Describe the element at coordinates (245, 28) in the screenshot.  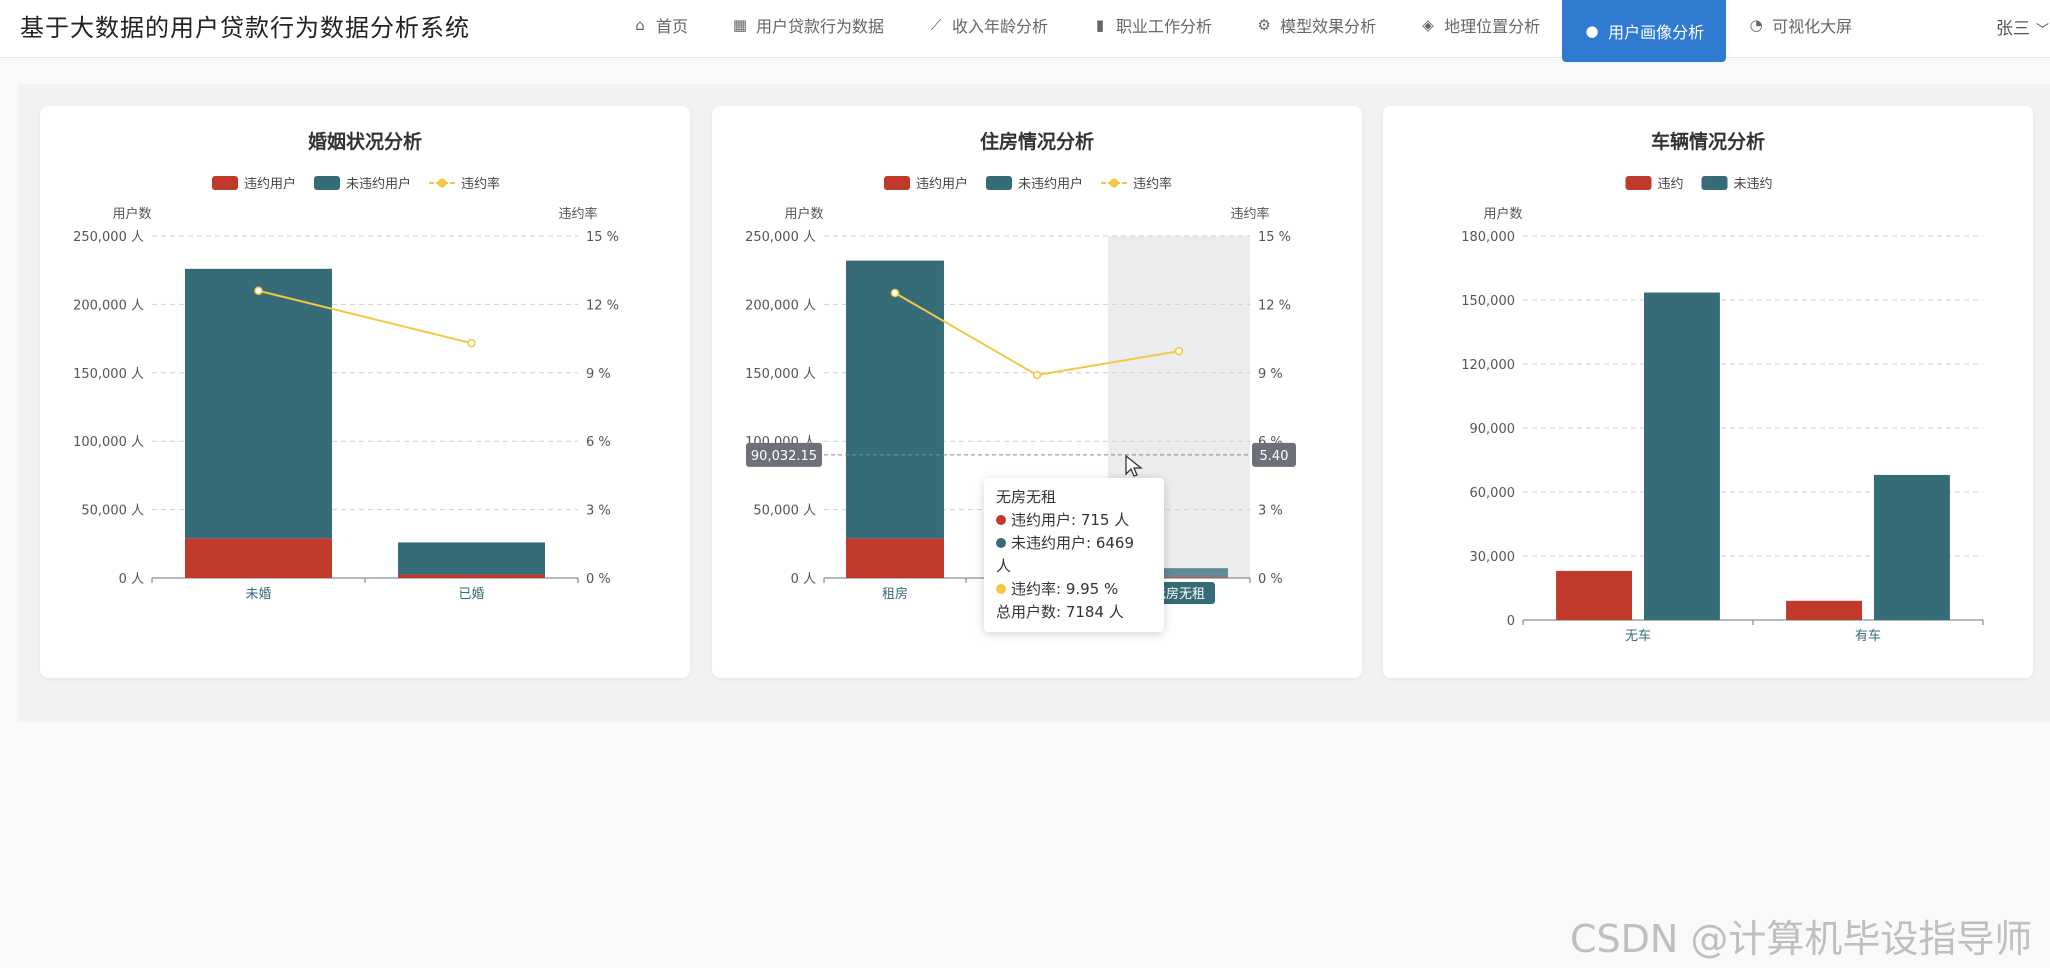
I see `app-title: 基于大数据的用户贷款行为数据分析系统` at that location.